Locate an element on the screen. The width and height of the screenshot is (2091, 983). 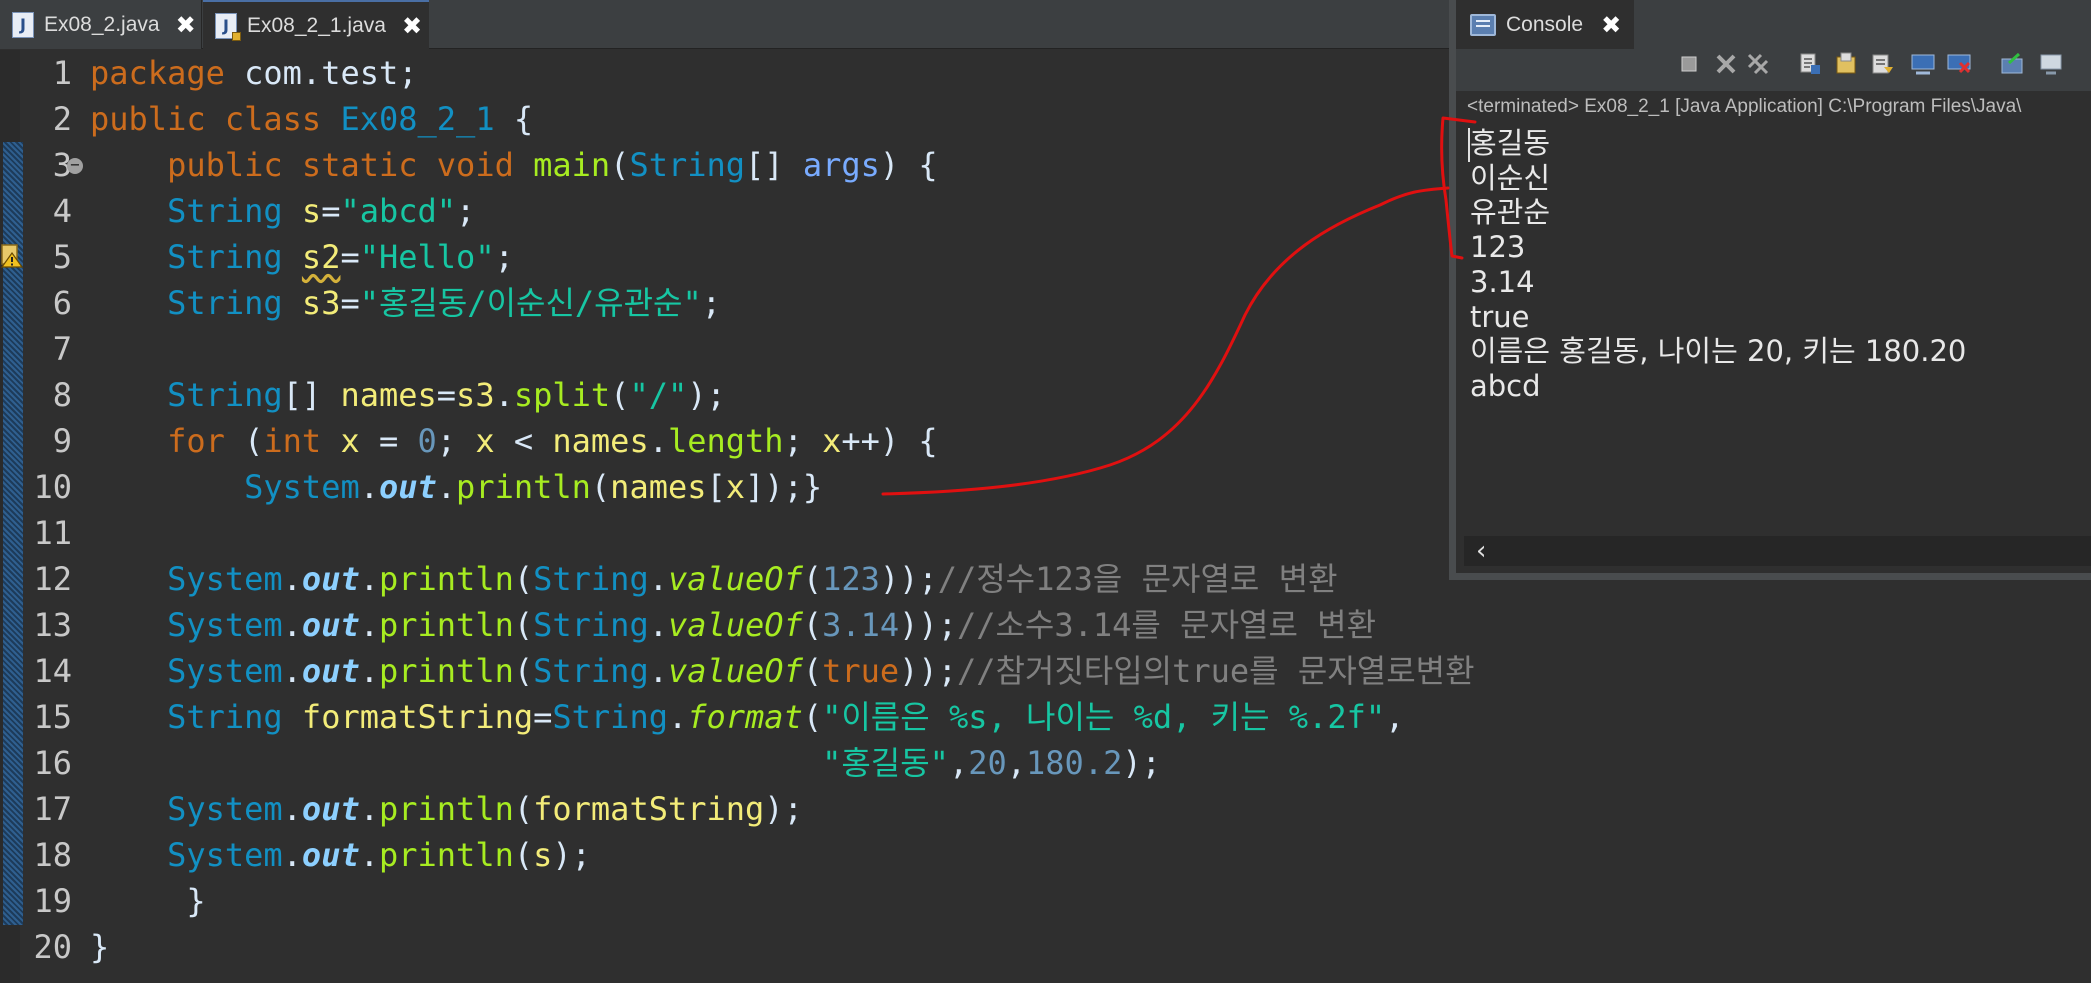
code-token: package is located at coordinates (157, 73).